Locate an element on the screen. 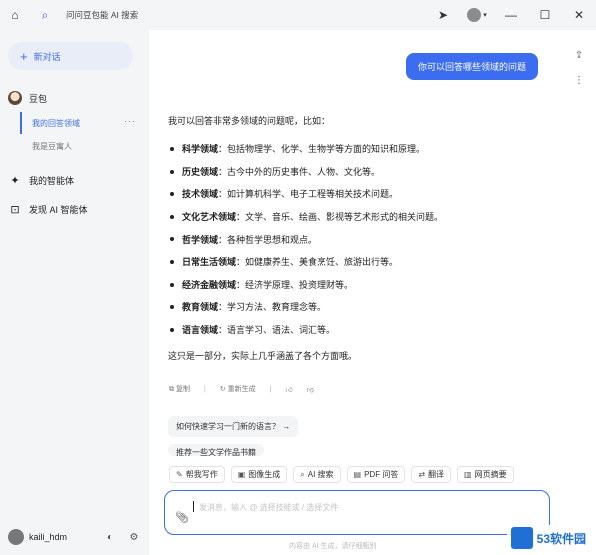  watermark-logo-icon is located at coordinates (521, 538).